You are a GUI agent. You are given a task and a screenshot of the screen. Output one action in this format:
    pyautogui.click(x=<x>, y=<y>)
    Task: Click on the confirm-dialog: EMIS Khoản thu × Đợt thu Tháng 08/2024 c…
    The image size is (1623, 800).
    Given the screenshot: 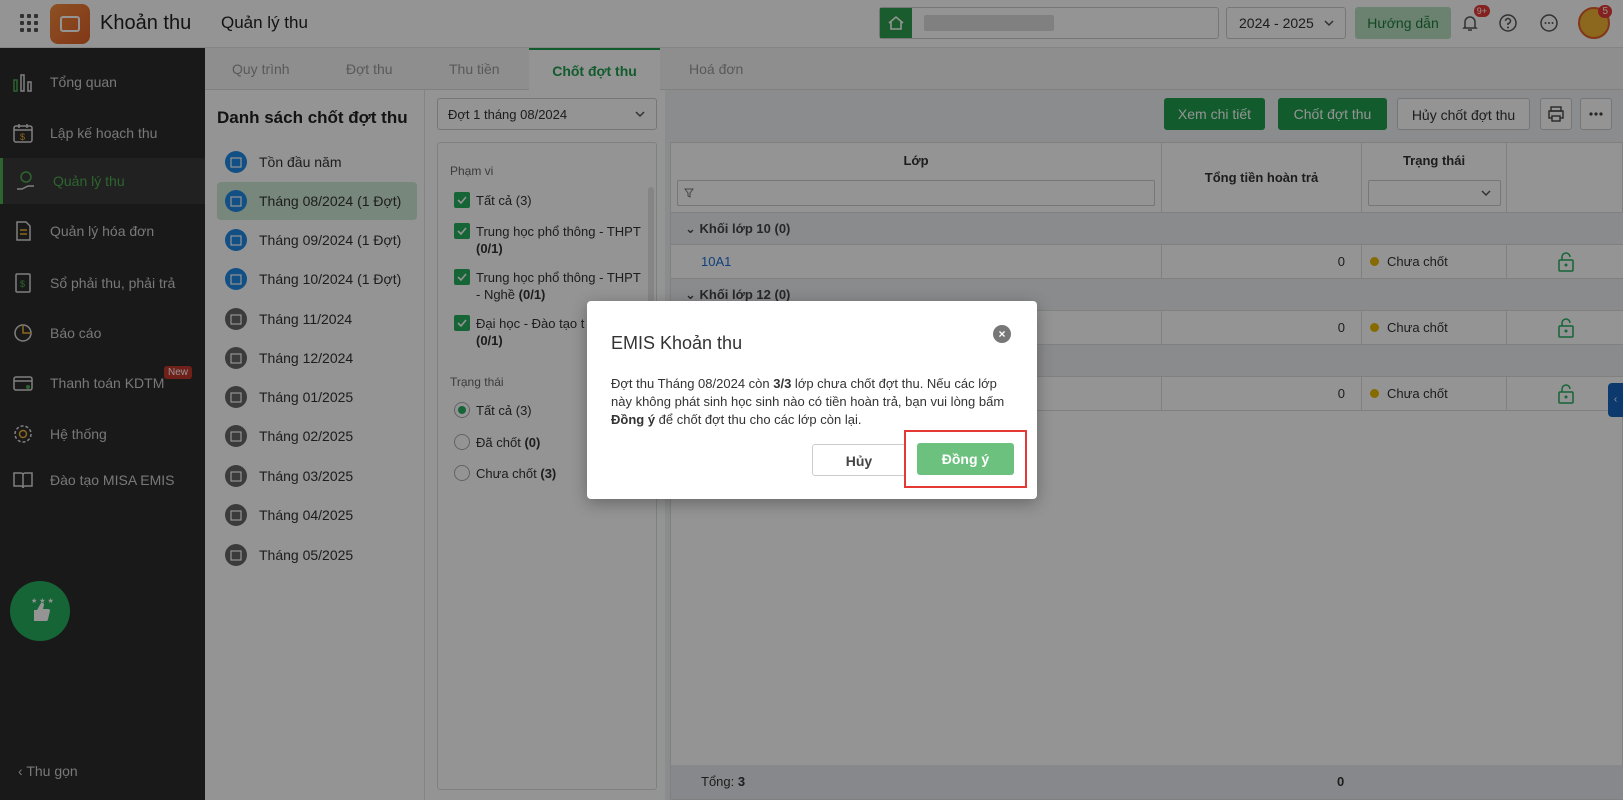 What is the action you would take?
    pyautogui.click(x=812, y=400)
    